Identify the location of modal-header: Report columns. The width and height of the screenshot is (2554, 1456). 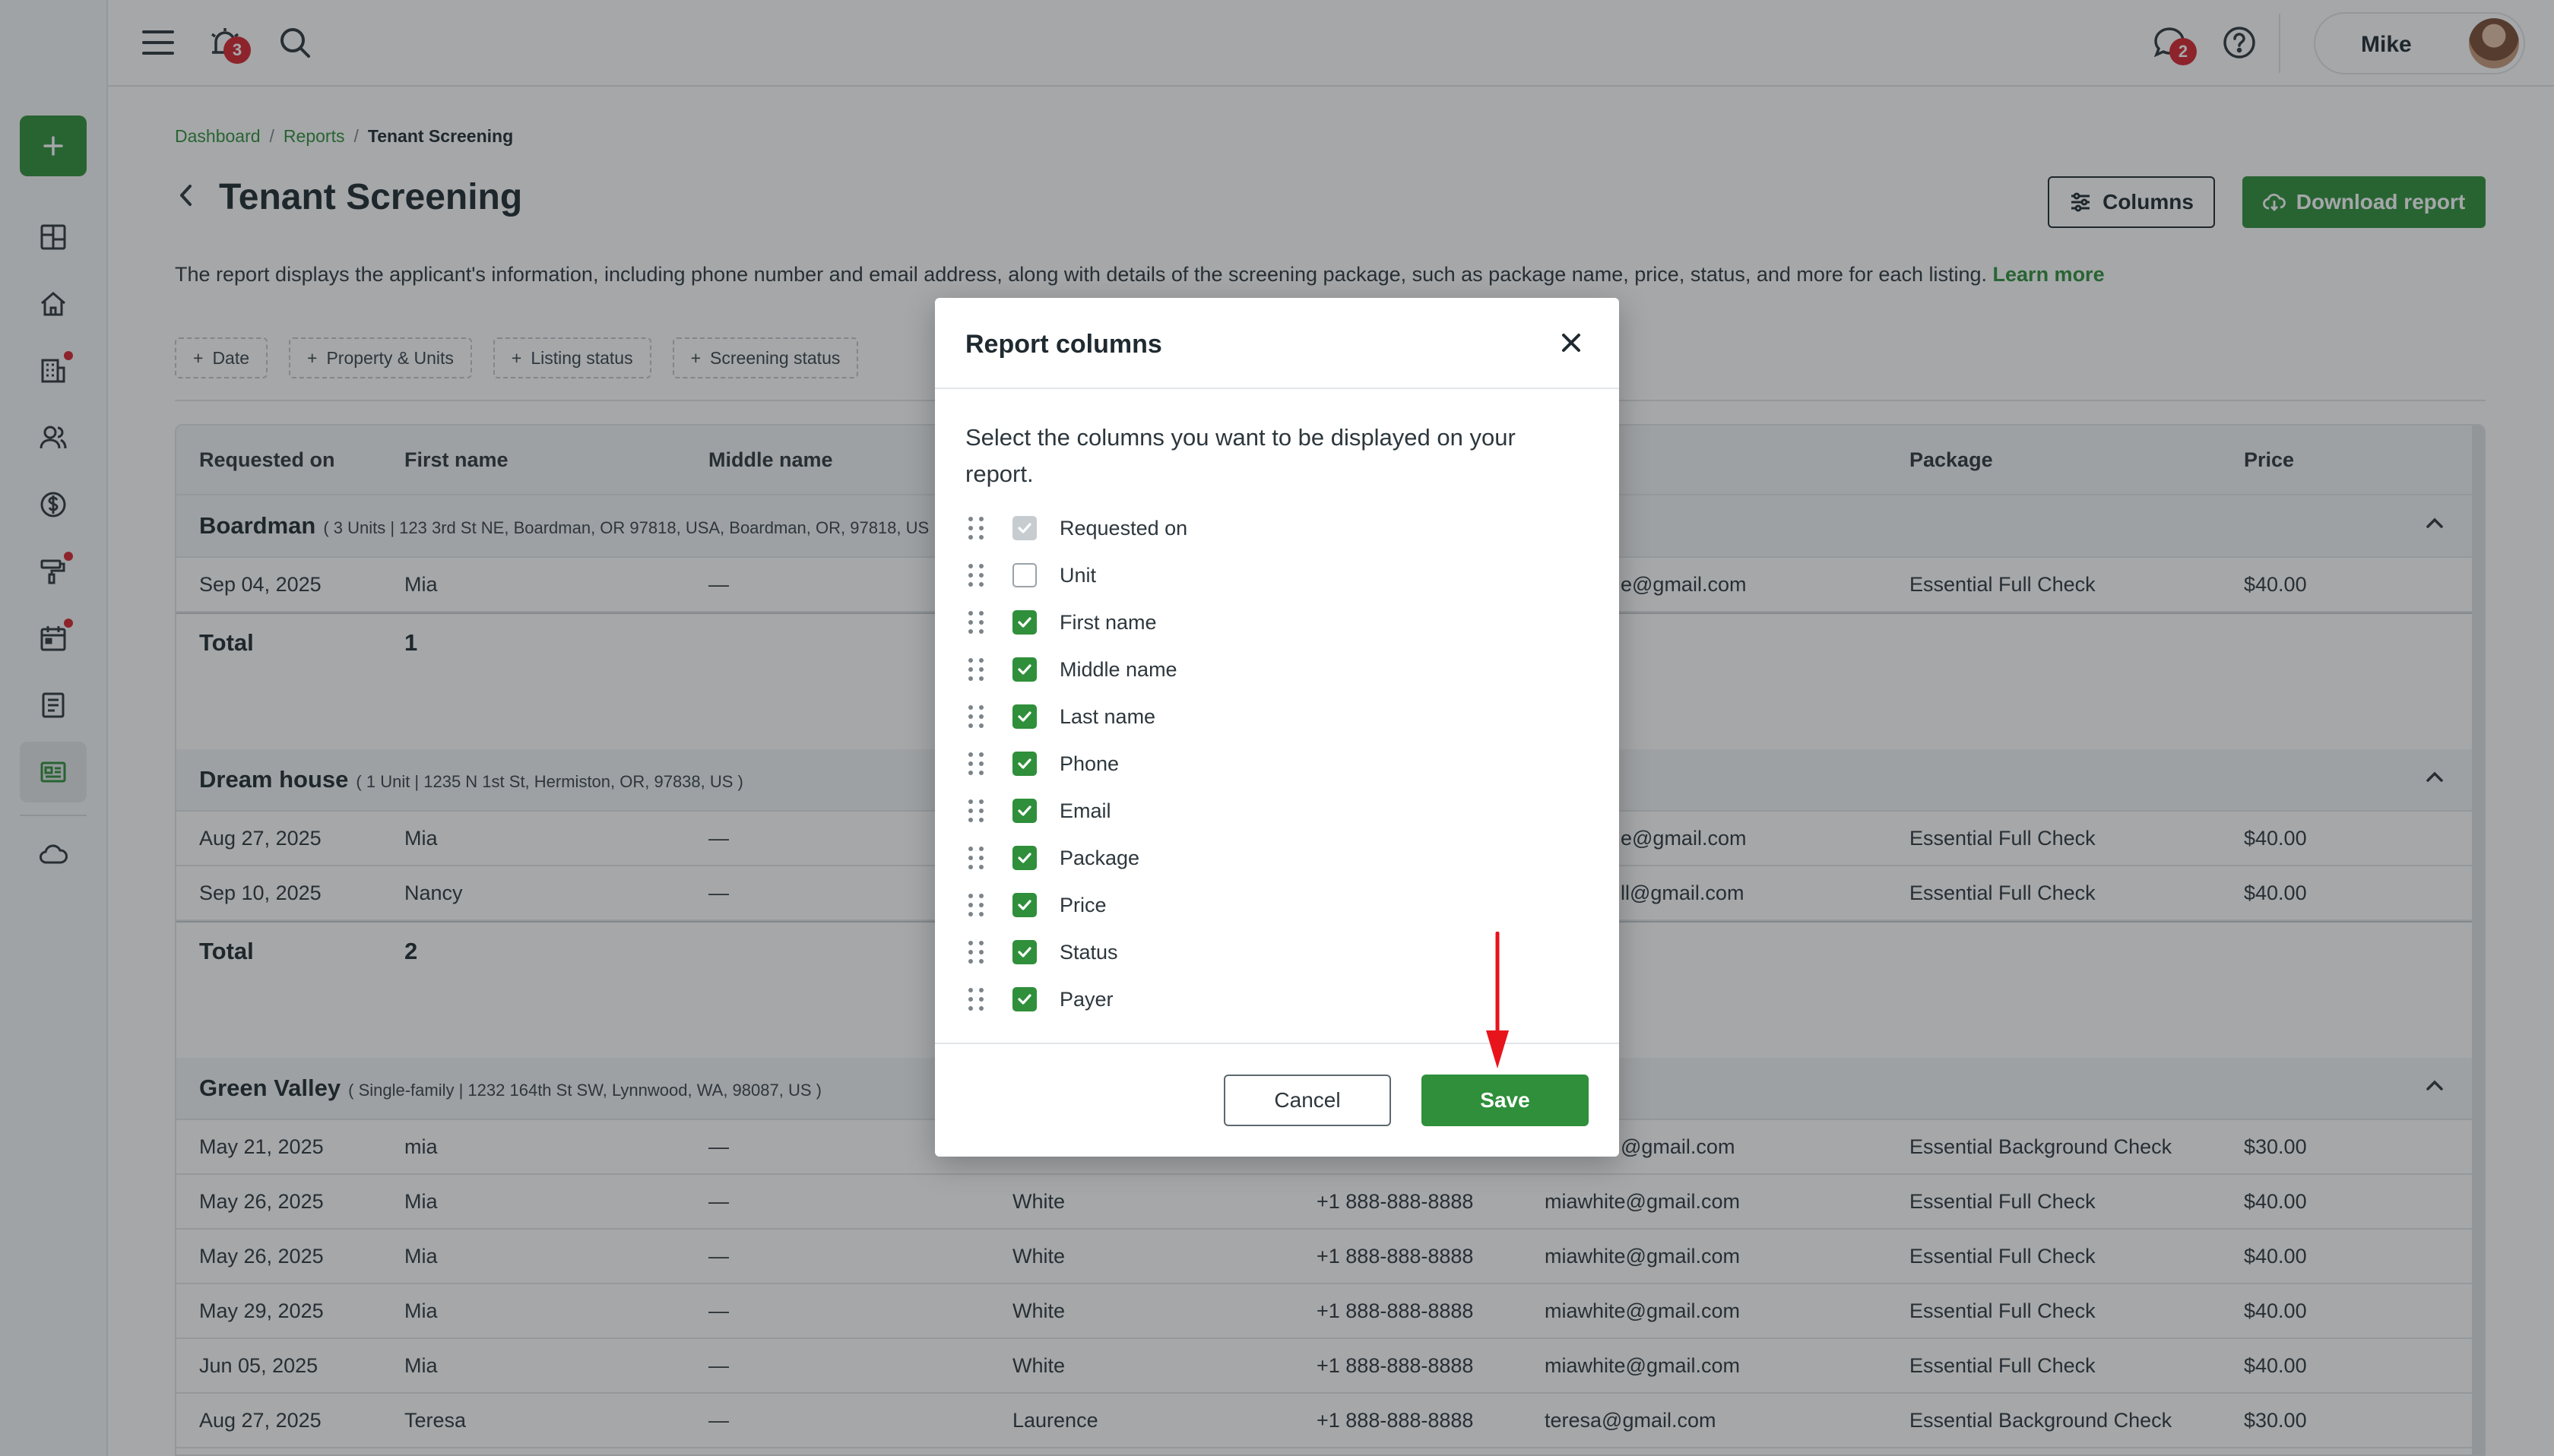
(1277, 343).